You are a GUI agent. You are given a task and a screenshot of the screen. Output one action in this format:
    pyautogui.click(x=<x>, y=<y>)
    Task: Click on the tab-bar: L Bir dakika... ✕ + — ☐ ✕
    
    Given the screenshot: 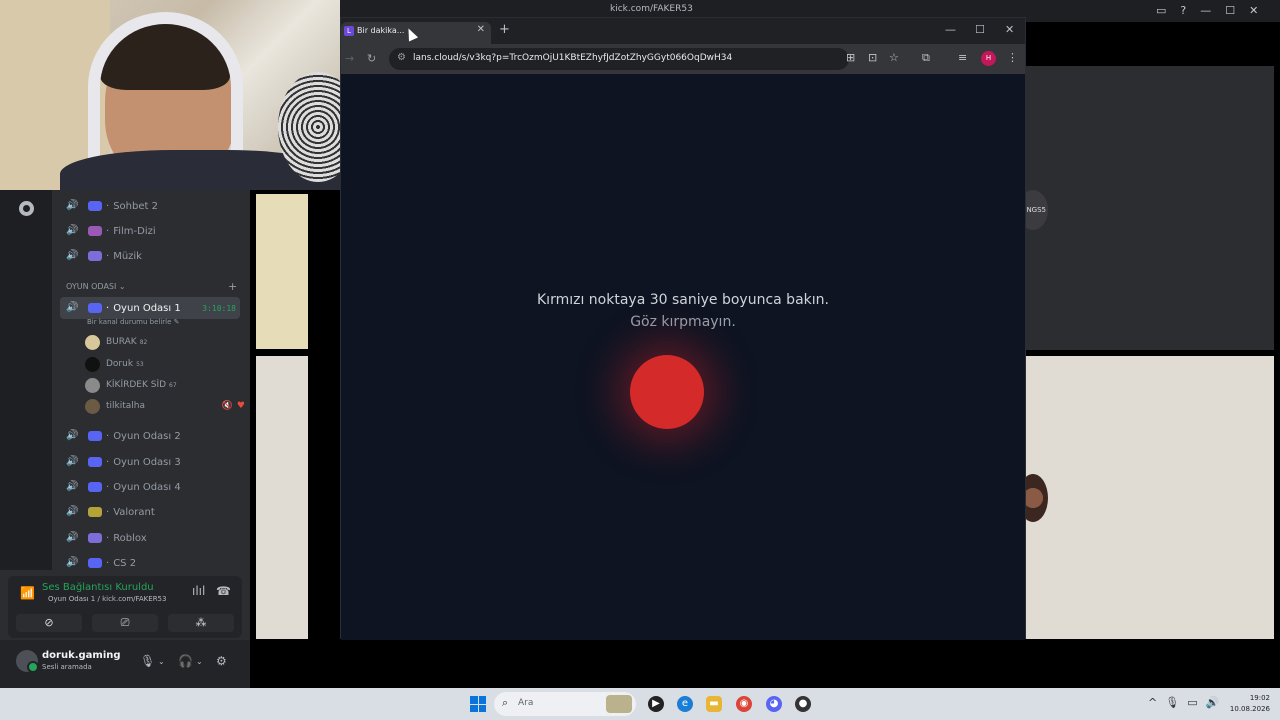 What is the action you would take?
    pyautogui.click(x=683, y=31)
    